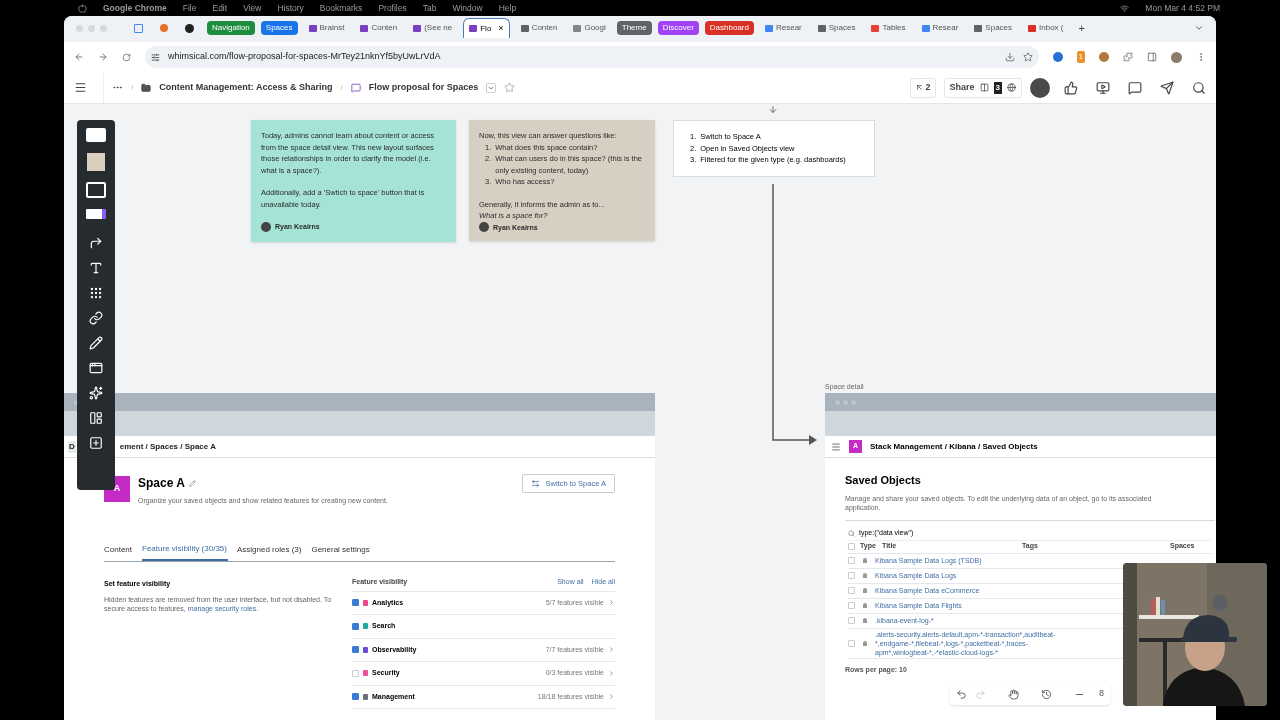  I want to click on link-tool-icon, so click(96, 318).